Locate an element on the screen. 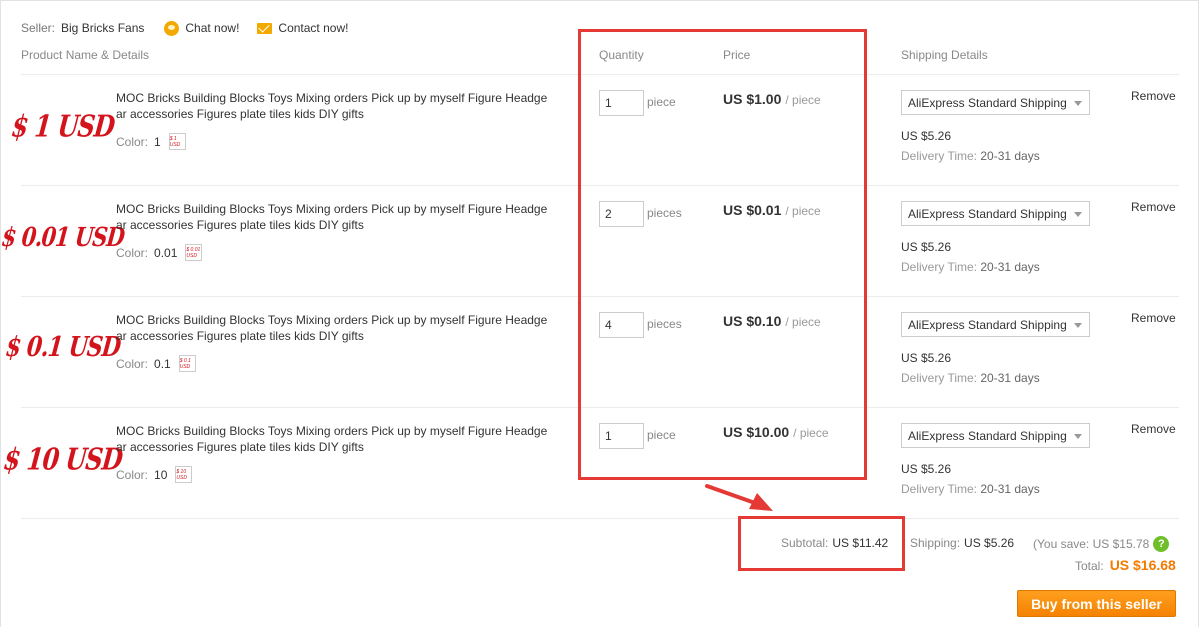  chat-icon is located at coordinates (172, 28).